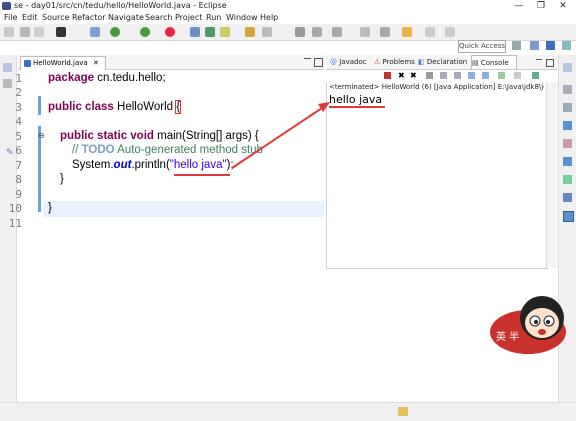  What do you see at coordinates (288, 411) in the screenshot?
I see `status-bar` at bounding box center [288, 411].